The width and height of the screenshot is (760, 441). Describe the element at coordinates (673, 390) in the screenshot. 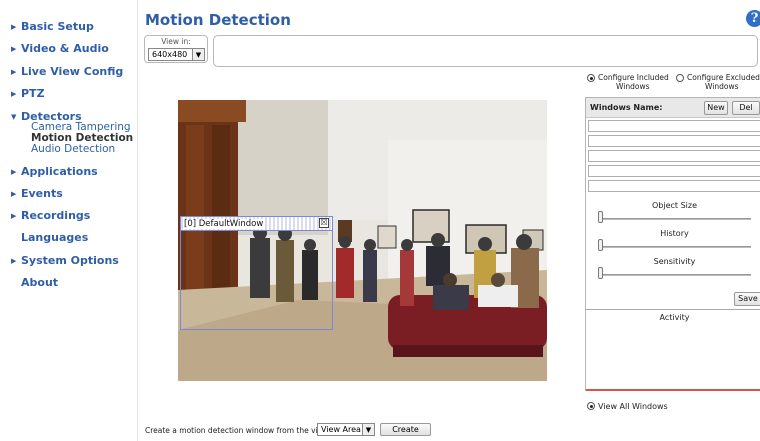

I see `activity-level-line` at that location.